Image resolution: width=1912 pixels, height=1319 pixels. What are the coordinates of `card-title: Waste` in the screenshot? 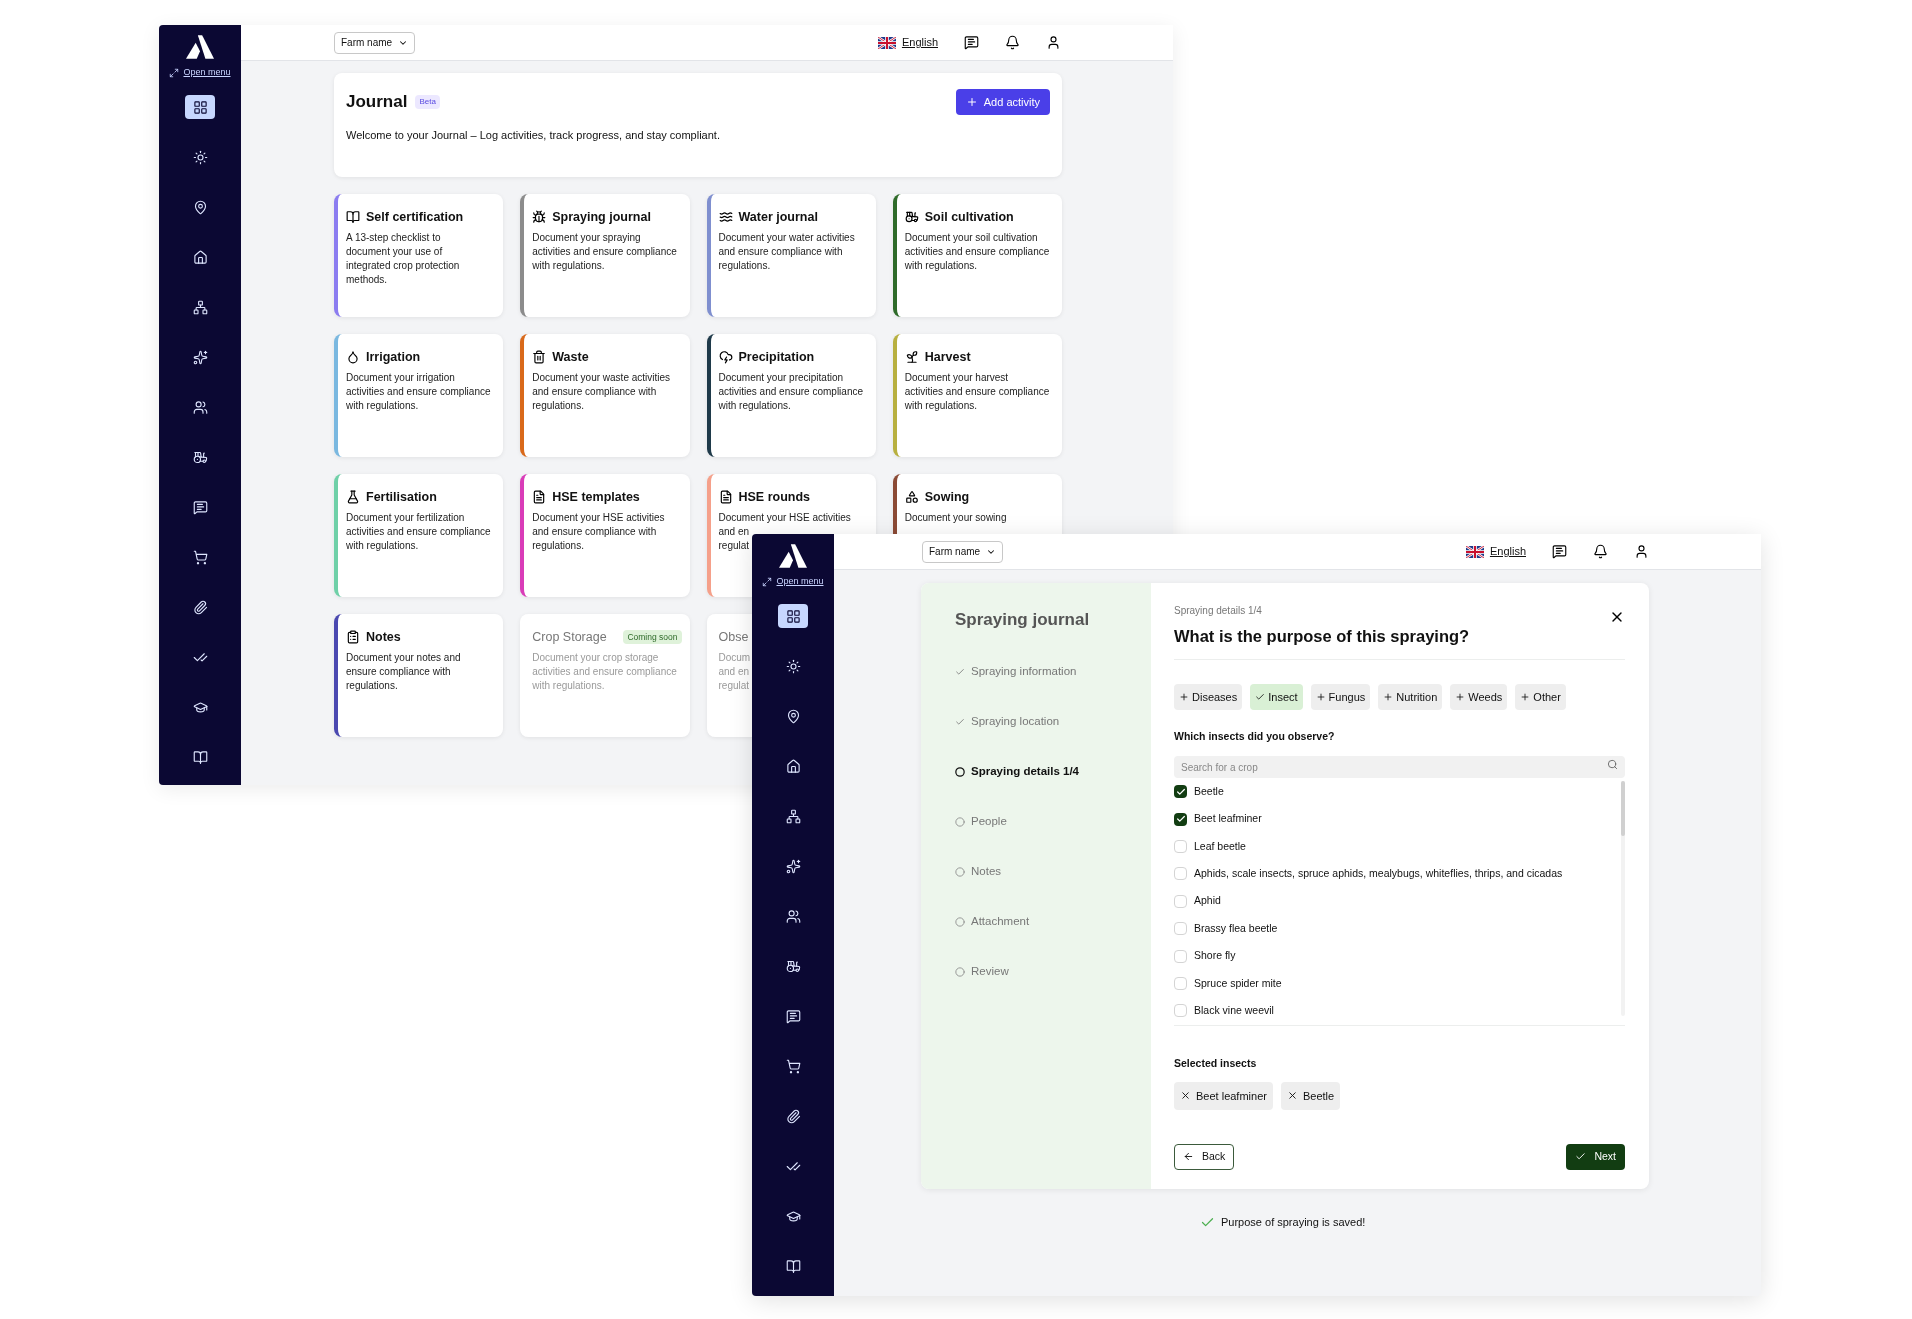 It's located at (570, 357).